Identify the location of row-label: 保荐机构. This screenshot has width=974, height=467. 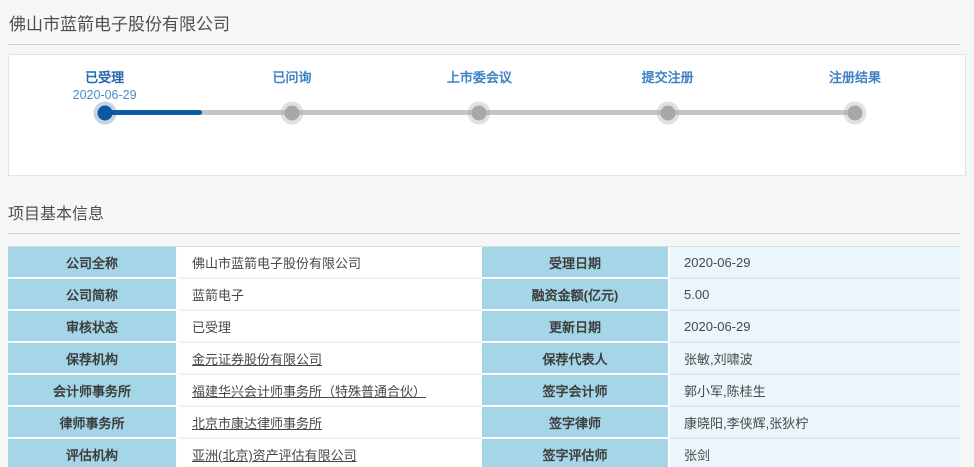
(93, 359).